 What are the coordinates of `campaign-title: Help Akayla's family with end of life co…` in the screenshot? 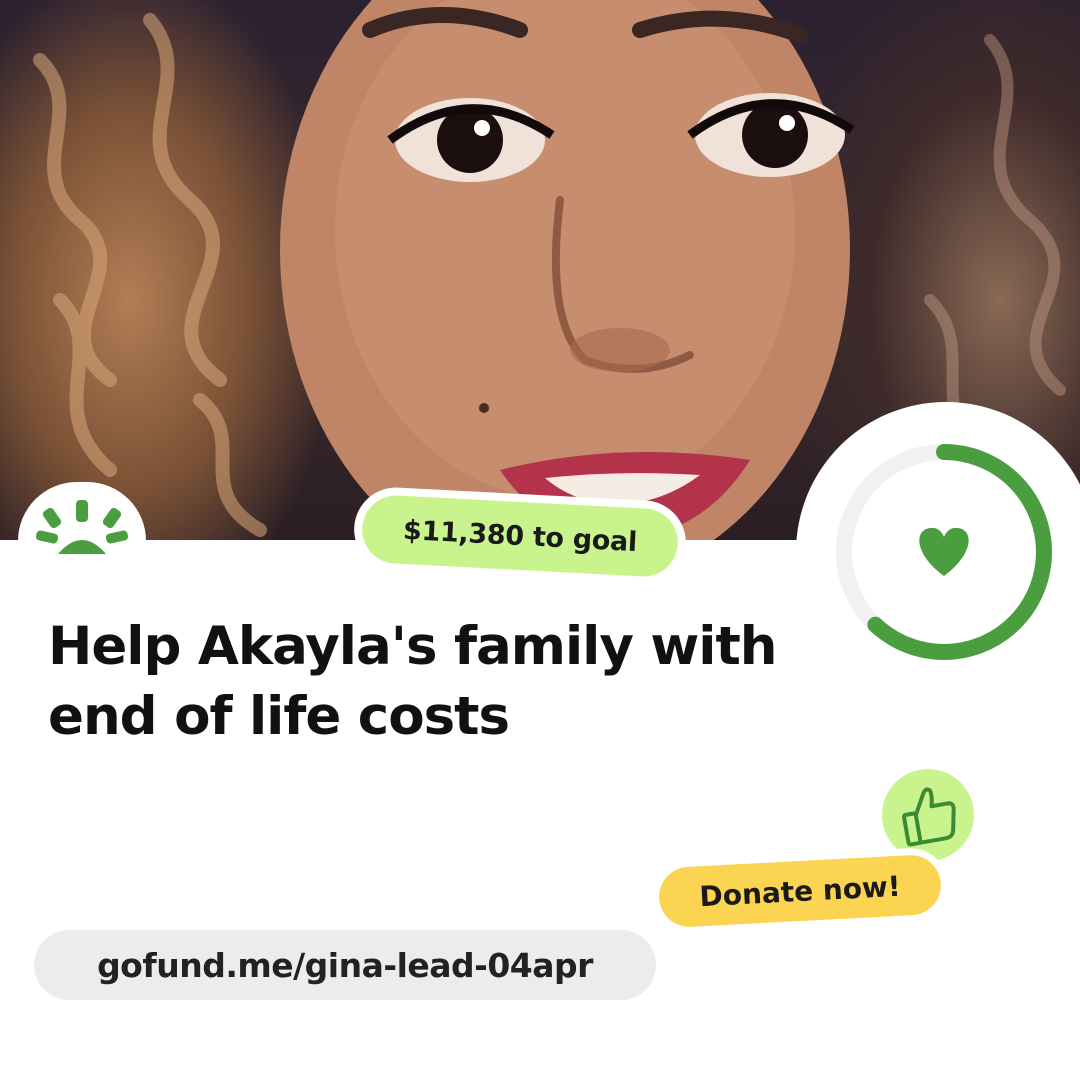 It's located at (413, 681).